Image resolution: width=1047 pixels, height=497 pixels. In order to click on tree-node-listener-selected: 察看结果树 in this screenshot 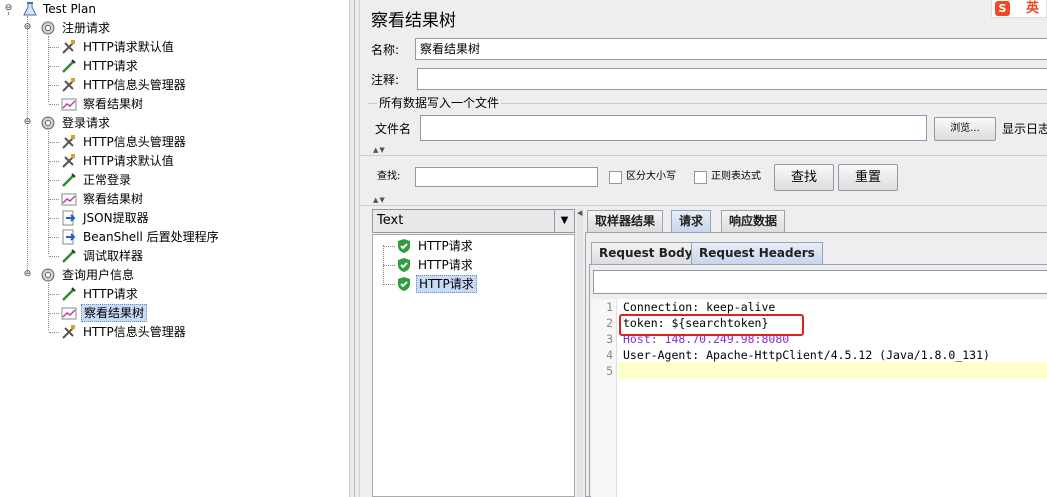, I will do `click(120, 313)`.